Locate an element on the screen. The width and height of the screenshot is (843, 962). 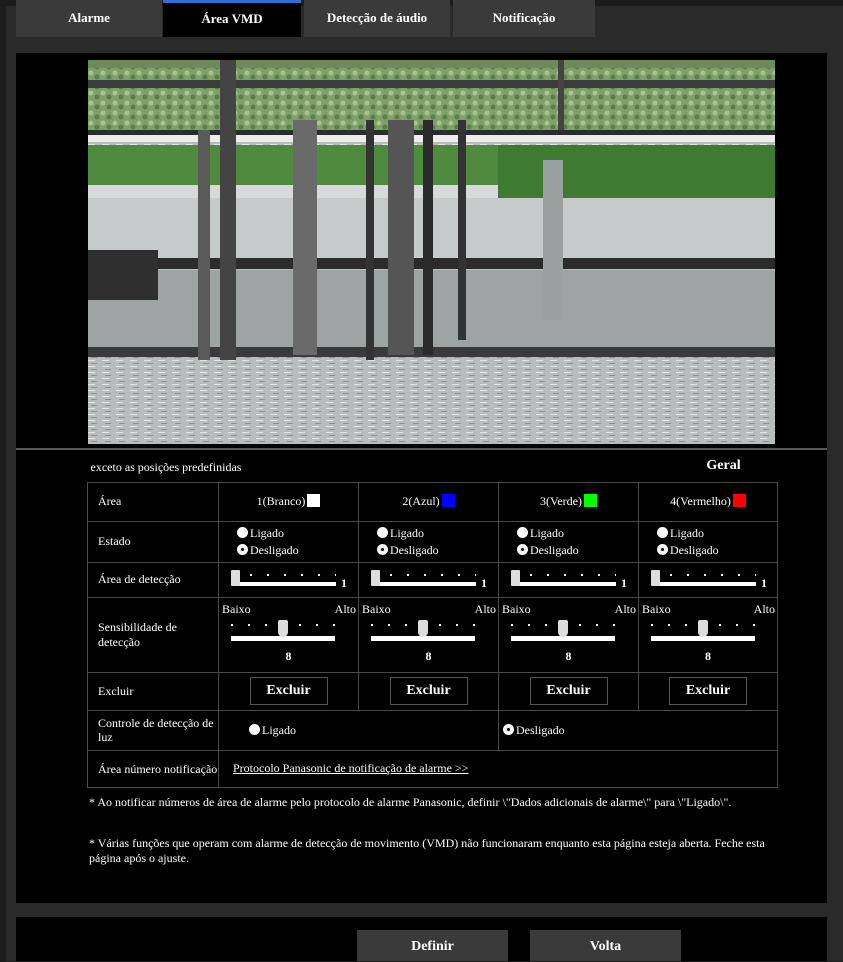
area-deteccao-4: 1 is located at coordinates (708, 579).